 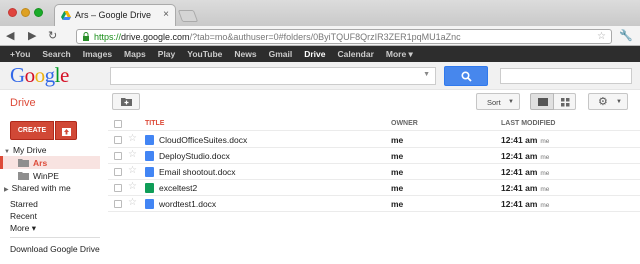 What do you see at coordinates (399, 54) in the screenshot?
I see `gbar-link: More ▾` at bounding box center [399, 54].